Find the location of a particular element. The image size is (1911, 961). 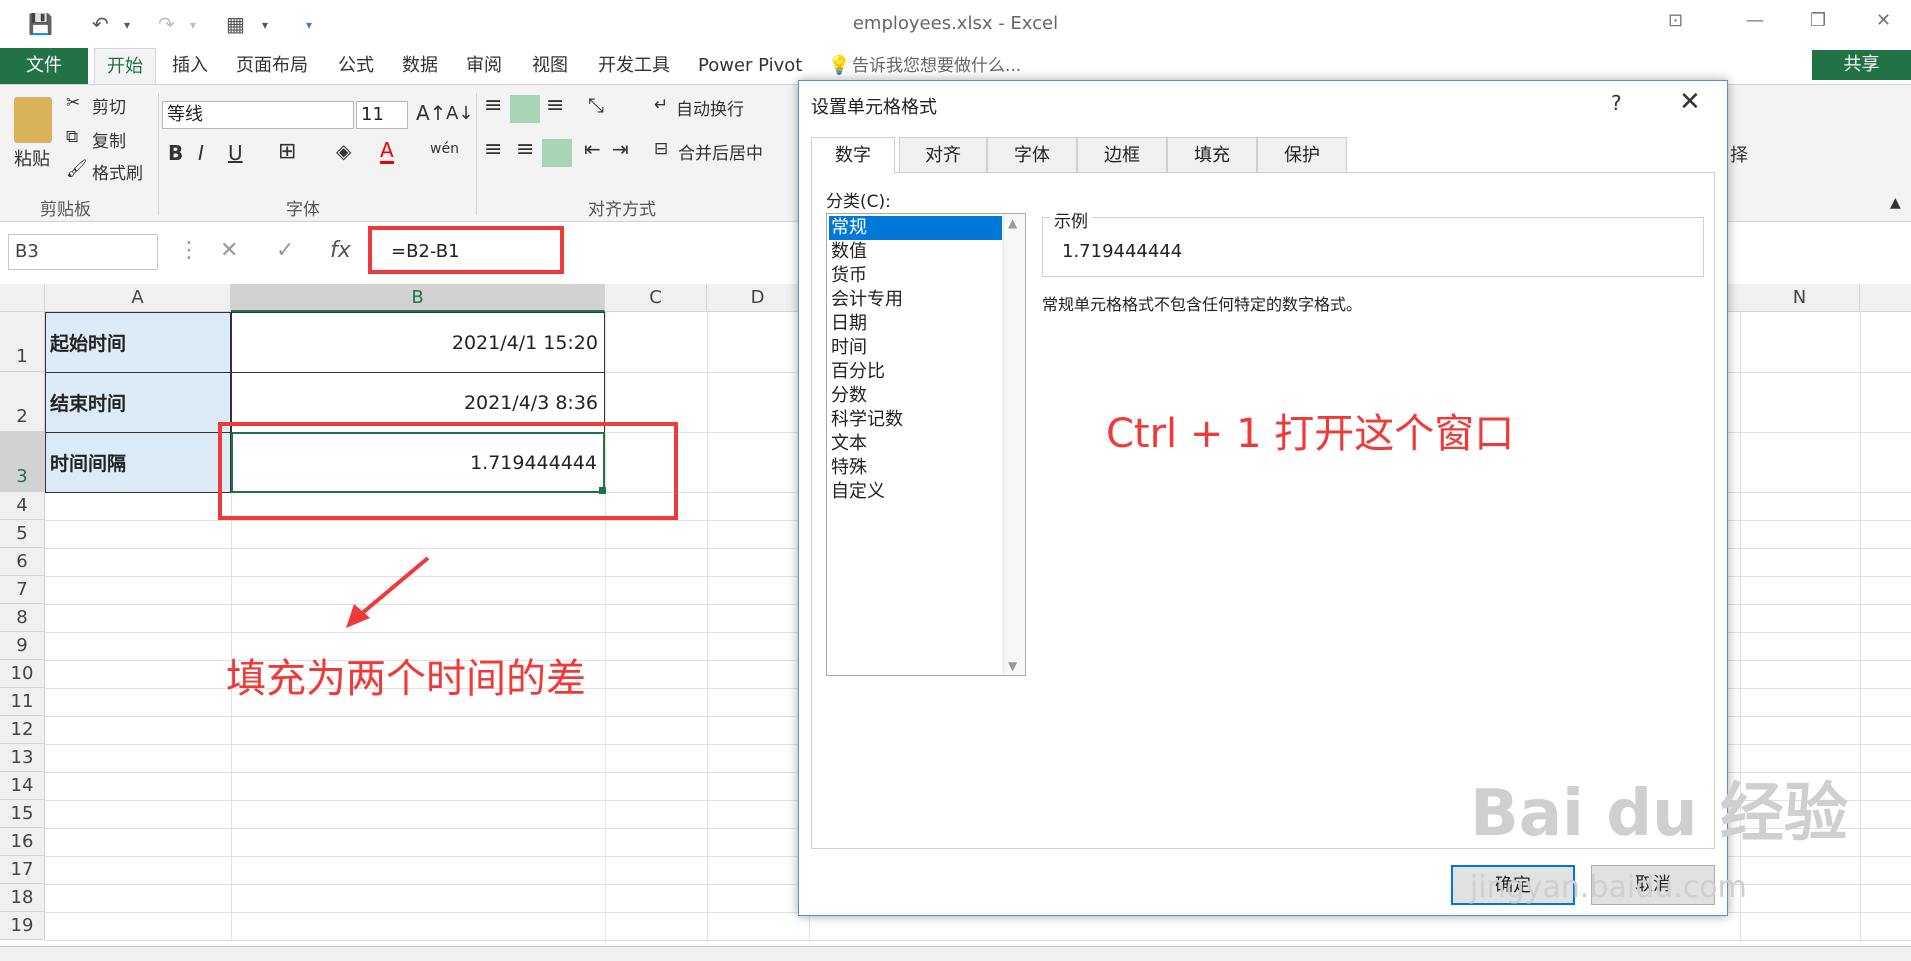

underline-button: U is located at coordinates (235, 153).